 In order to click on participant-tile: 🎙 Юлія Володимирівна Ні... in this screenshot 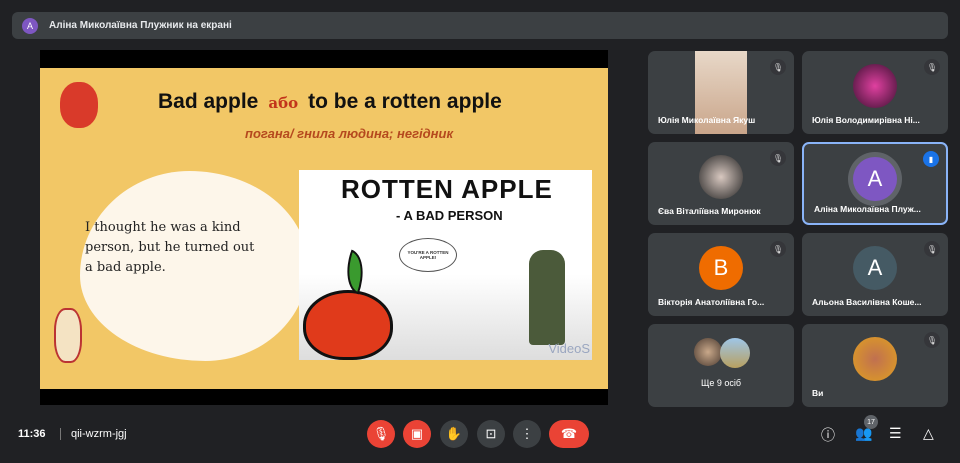, I will do `click(875, 92)`.